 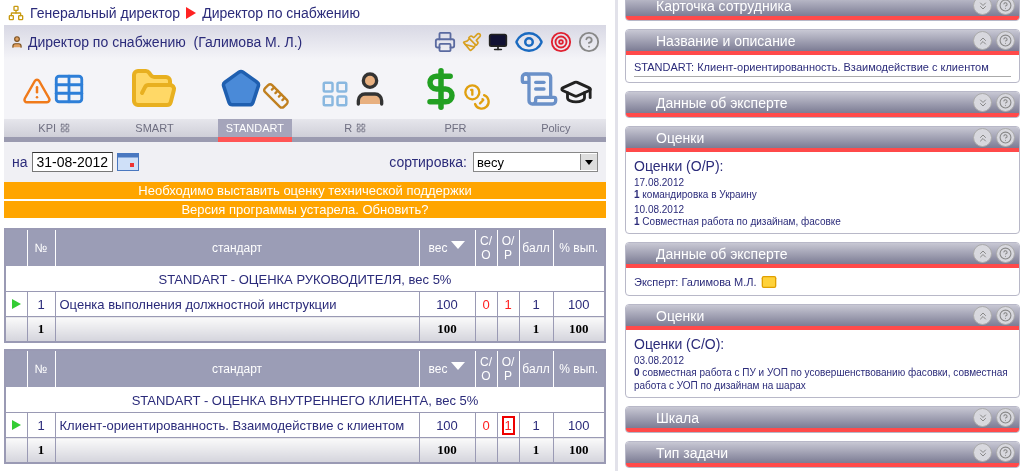 I want to click on brush-icon, so click(x=472, y=42).